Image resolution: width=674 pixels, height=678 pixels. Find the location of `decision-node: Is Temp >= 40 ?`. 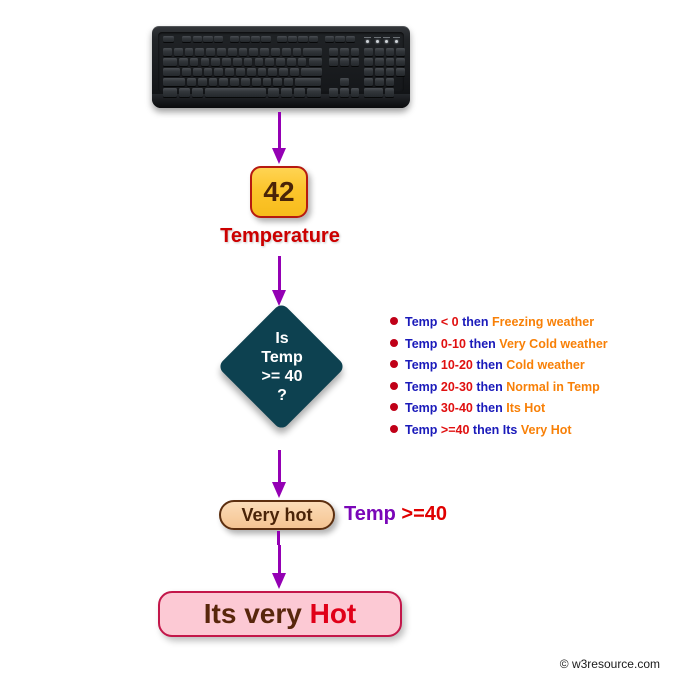

decision-node: Is Temp >= 40 ? is located at coordinates (281, 366).